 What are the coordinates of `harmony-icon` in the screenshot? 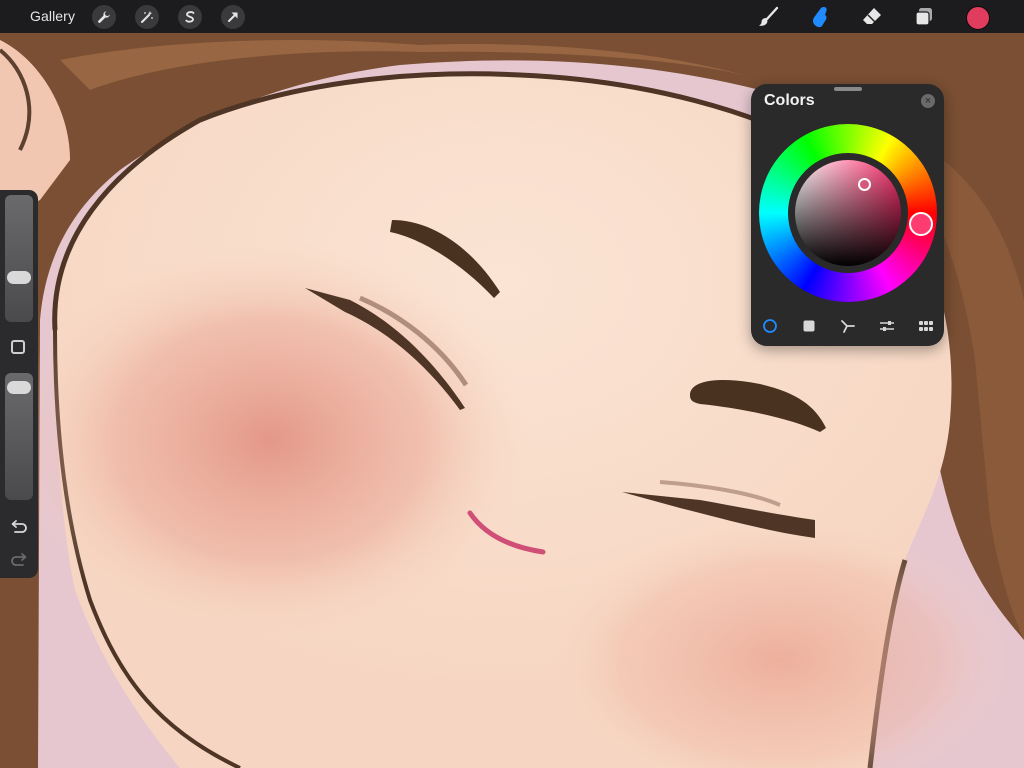 It's located at (848, 326).